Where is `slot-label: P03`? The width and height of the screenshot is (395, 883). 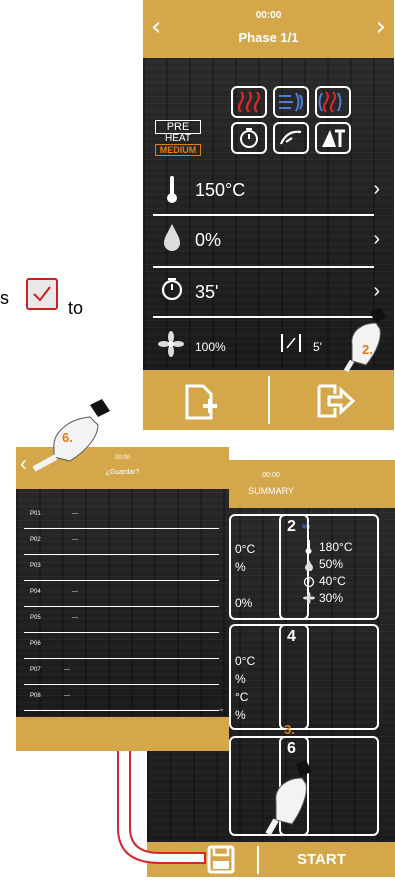 slot-label: P03 is located at coordinates (35, 566).